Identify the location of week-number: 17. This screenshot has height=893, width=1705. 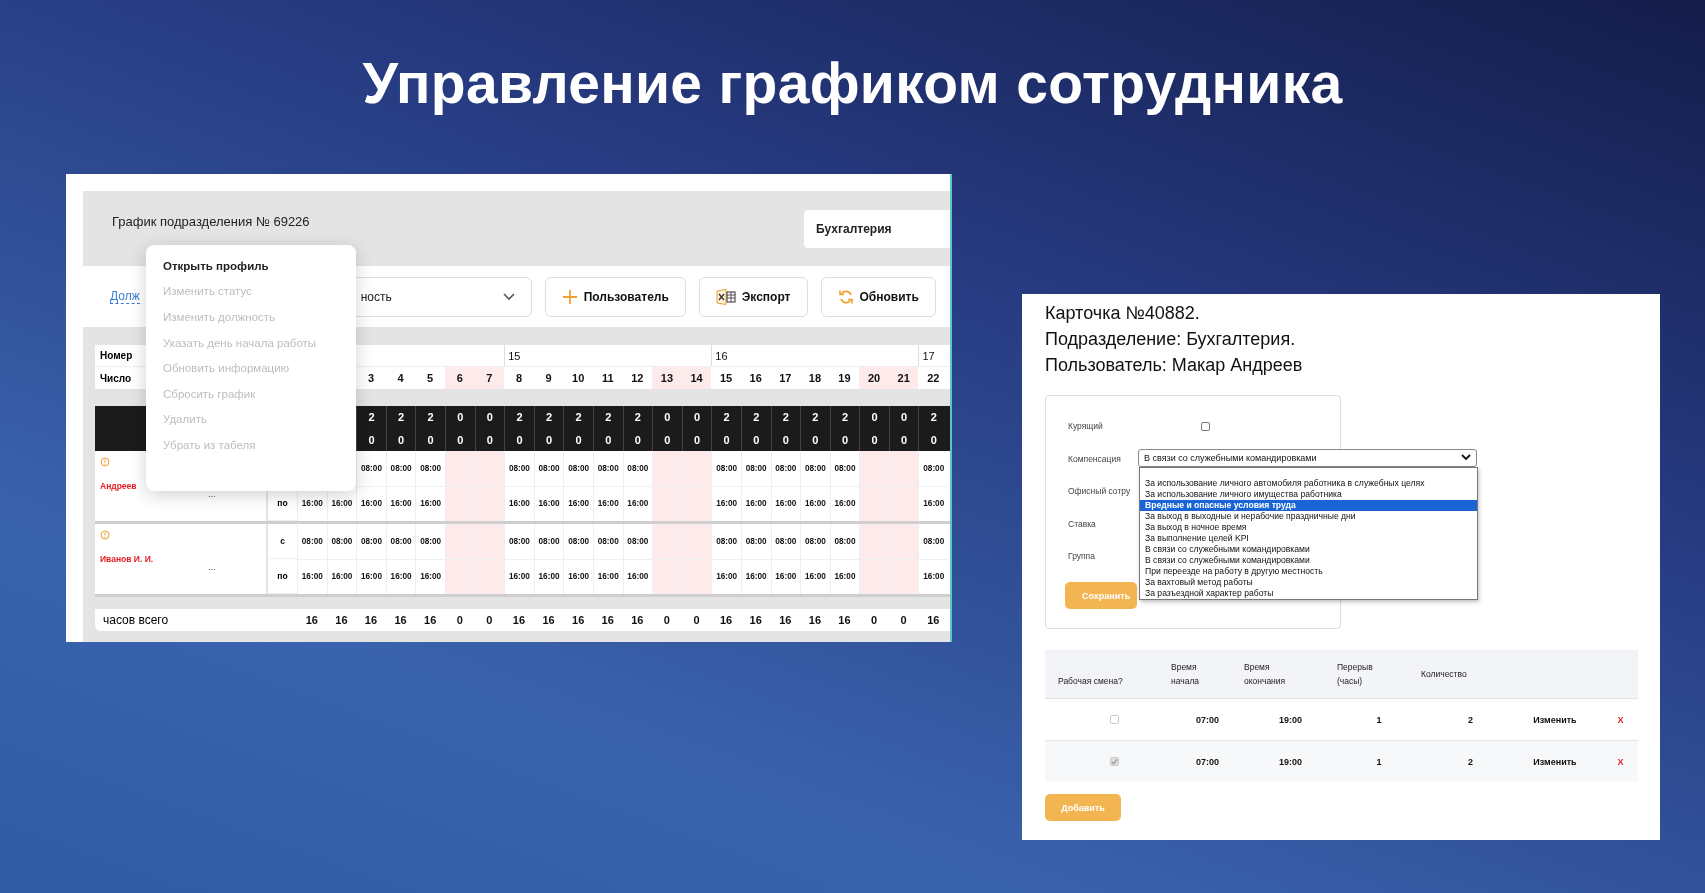
(928, 355).